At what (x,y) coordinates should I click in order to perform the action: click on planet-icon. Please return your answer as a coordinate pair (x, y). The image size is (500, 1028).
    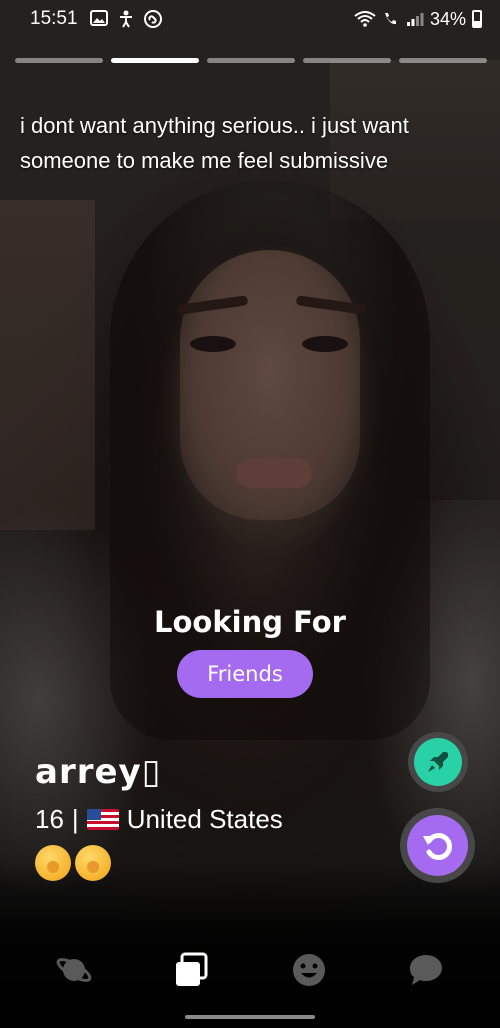
    Looking at the image, I should click on (74, 970).